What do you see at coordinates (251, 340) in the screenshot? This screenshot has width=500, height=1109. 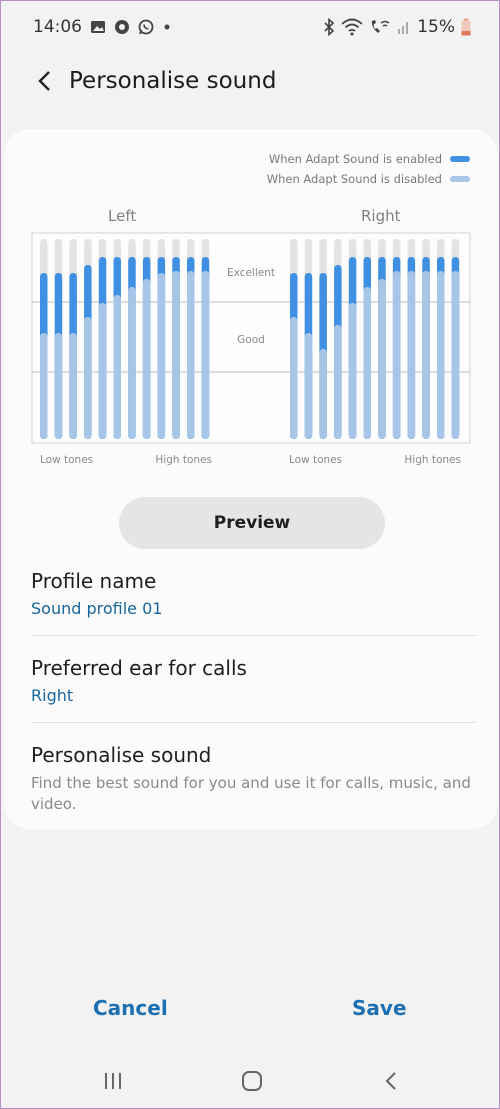 I see `level-good-label: Good` at bounding box center [251, 340].